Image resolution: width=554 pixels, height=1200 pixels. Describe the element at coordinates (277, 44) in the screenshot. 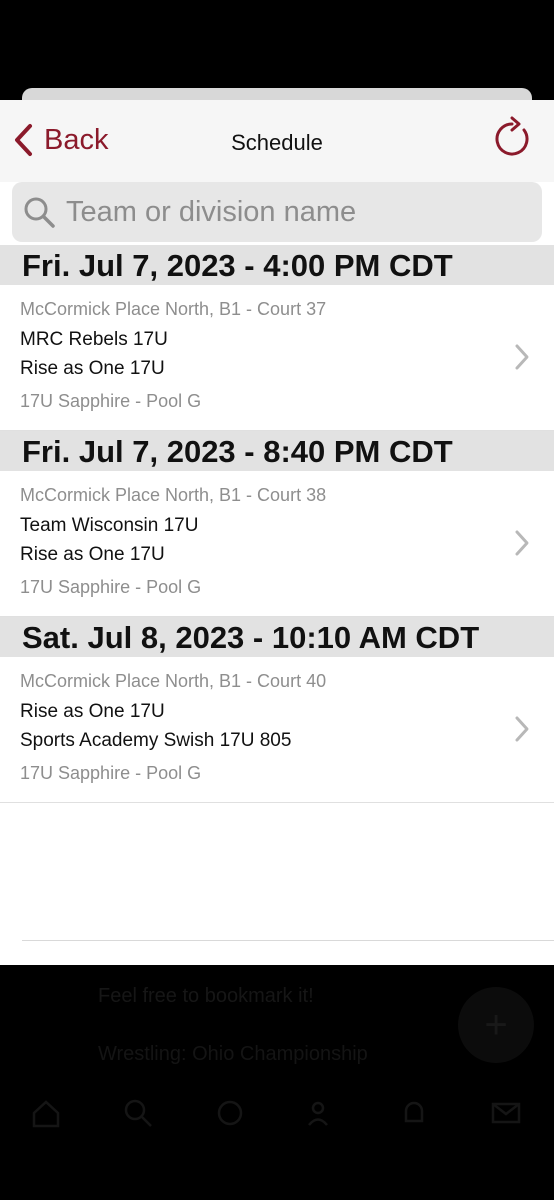

I see `status-bar-area` at that location.